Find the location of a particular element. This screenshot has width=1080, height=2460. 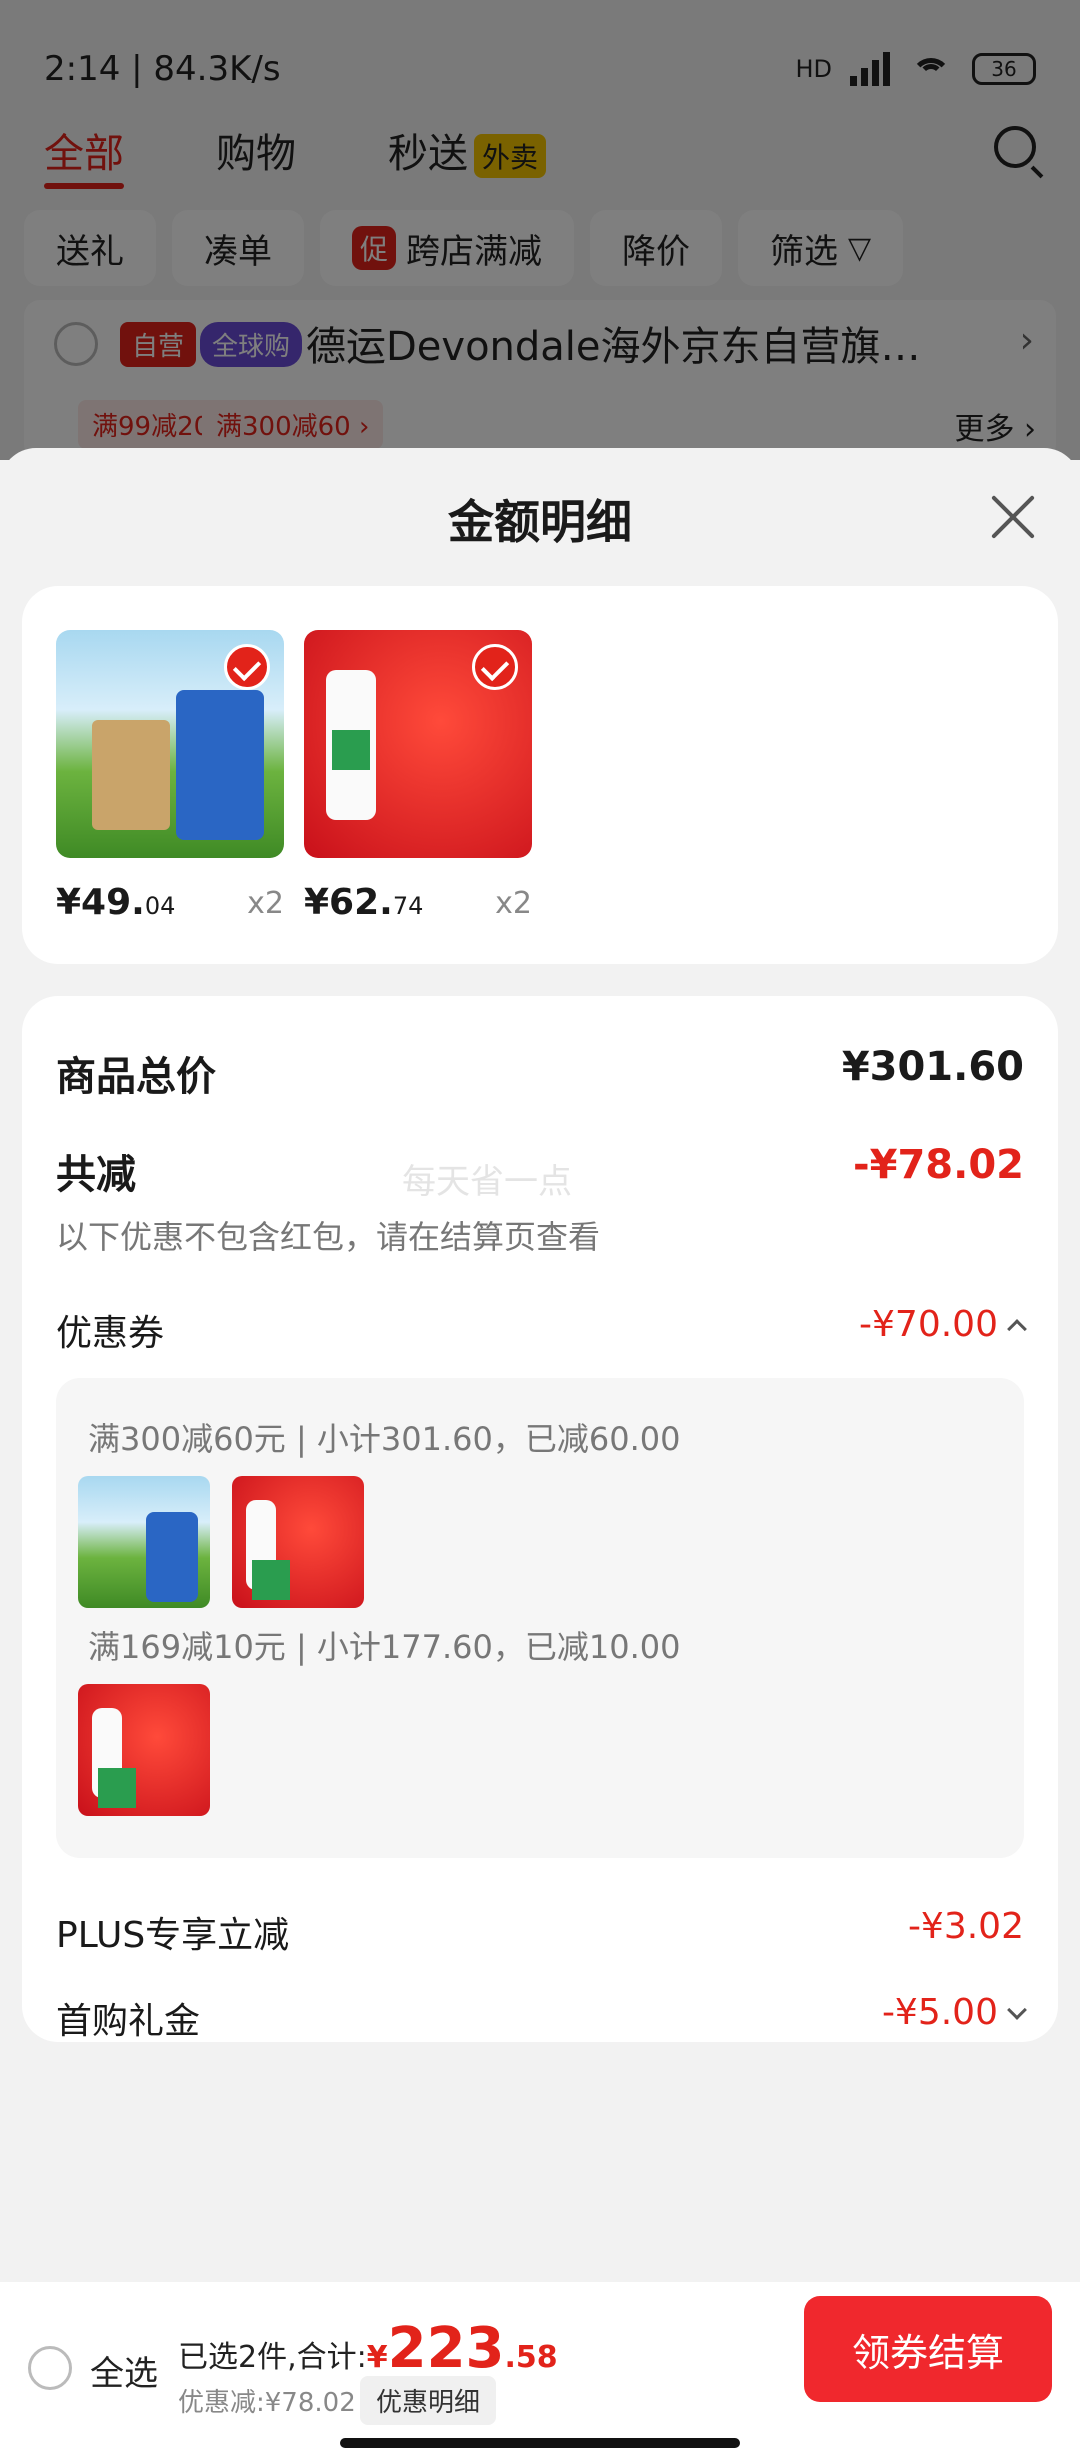

reduction-label: 共减 is located at coordinates (96, 1175).